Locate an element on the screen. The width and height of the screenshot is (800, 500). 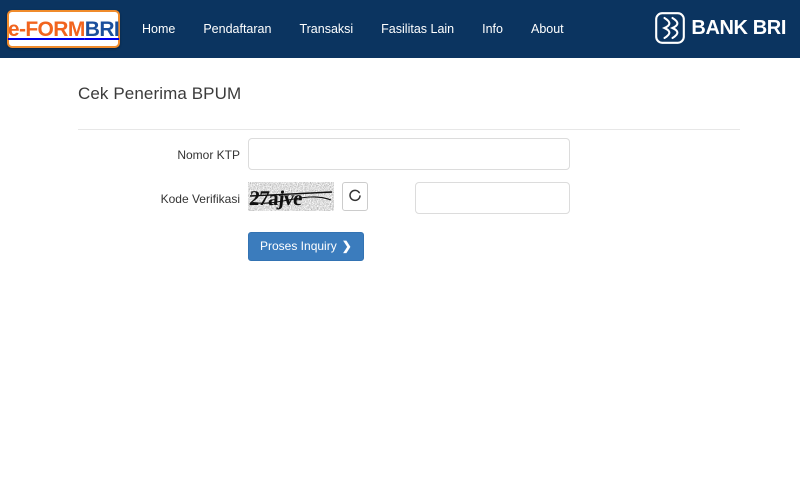
bank-bri-logo: BANK BRI is located at coordinates (720, 28).